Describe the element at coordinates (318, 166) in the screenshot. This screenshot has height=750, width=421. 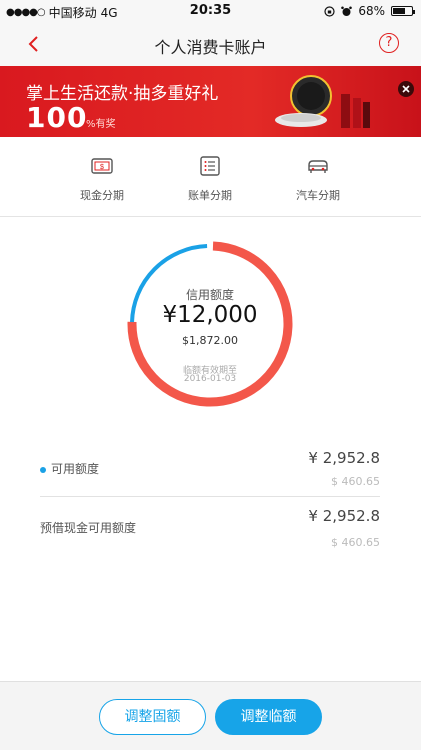
I see `car-icon` at that location.